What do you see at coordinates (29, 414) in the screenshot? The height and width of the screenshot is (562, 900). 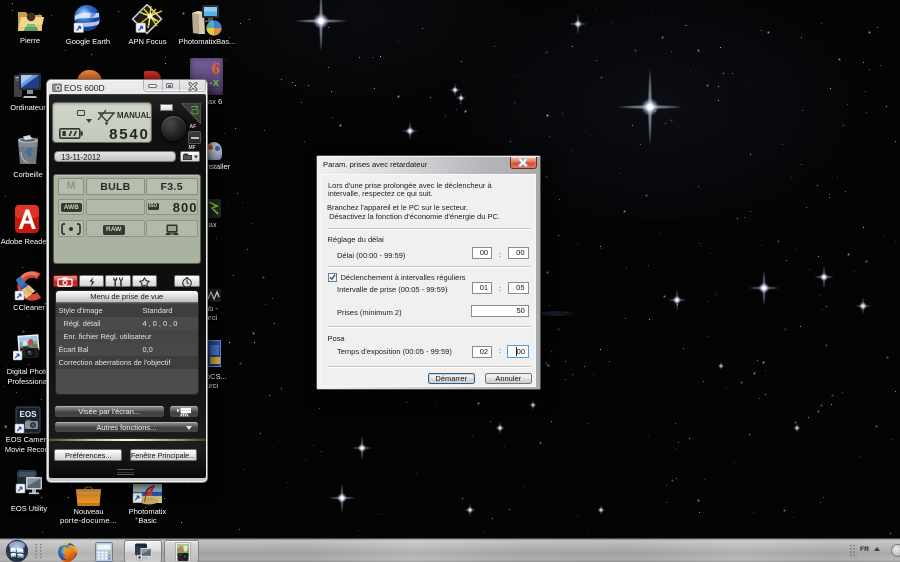 I see `svg-text: EOS` at bounding box center [29, 414].